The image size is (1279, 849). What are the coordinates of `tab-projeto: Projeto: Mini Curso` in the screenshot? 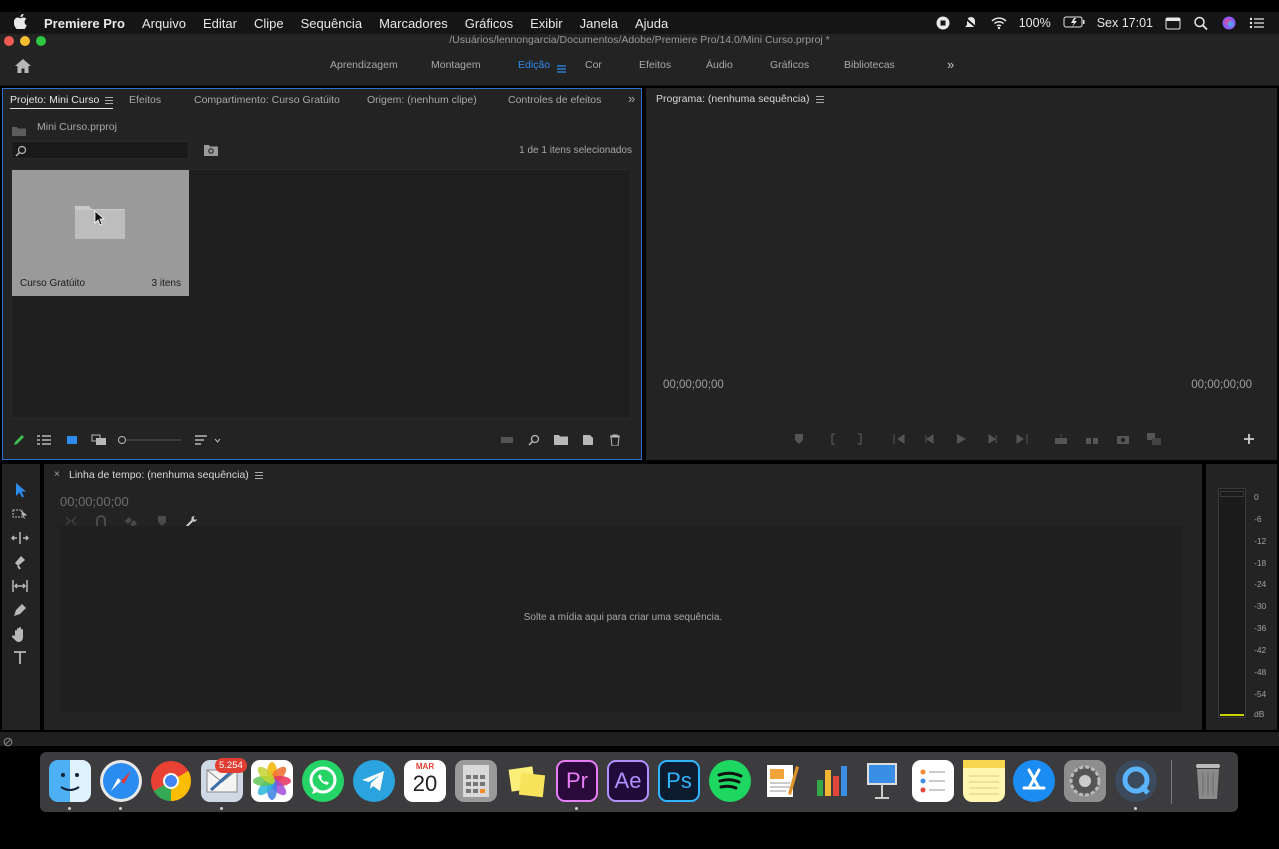 It's located at (62, 101).